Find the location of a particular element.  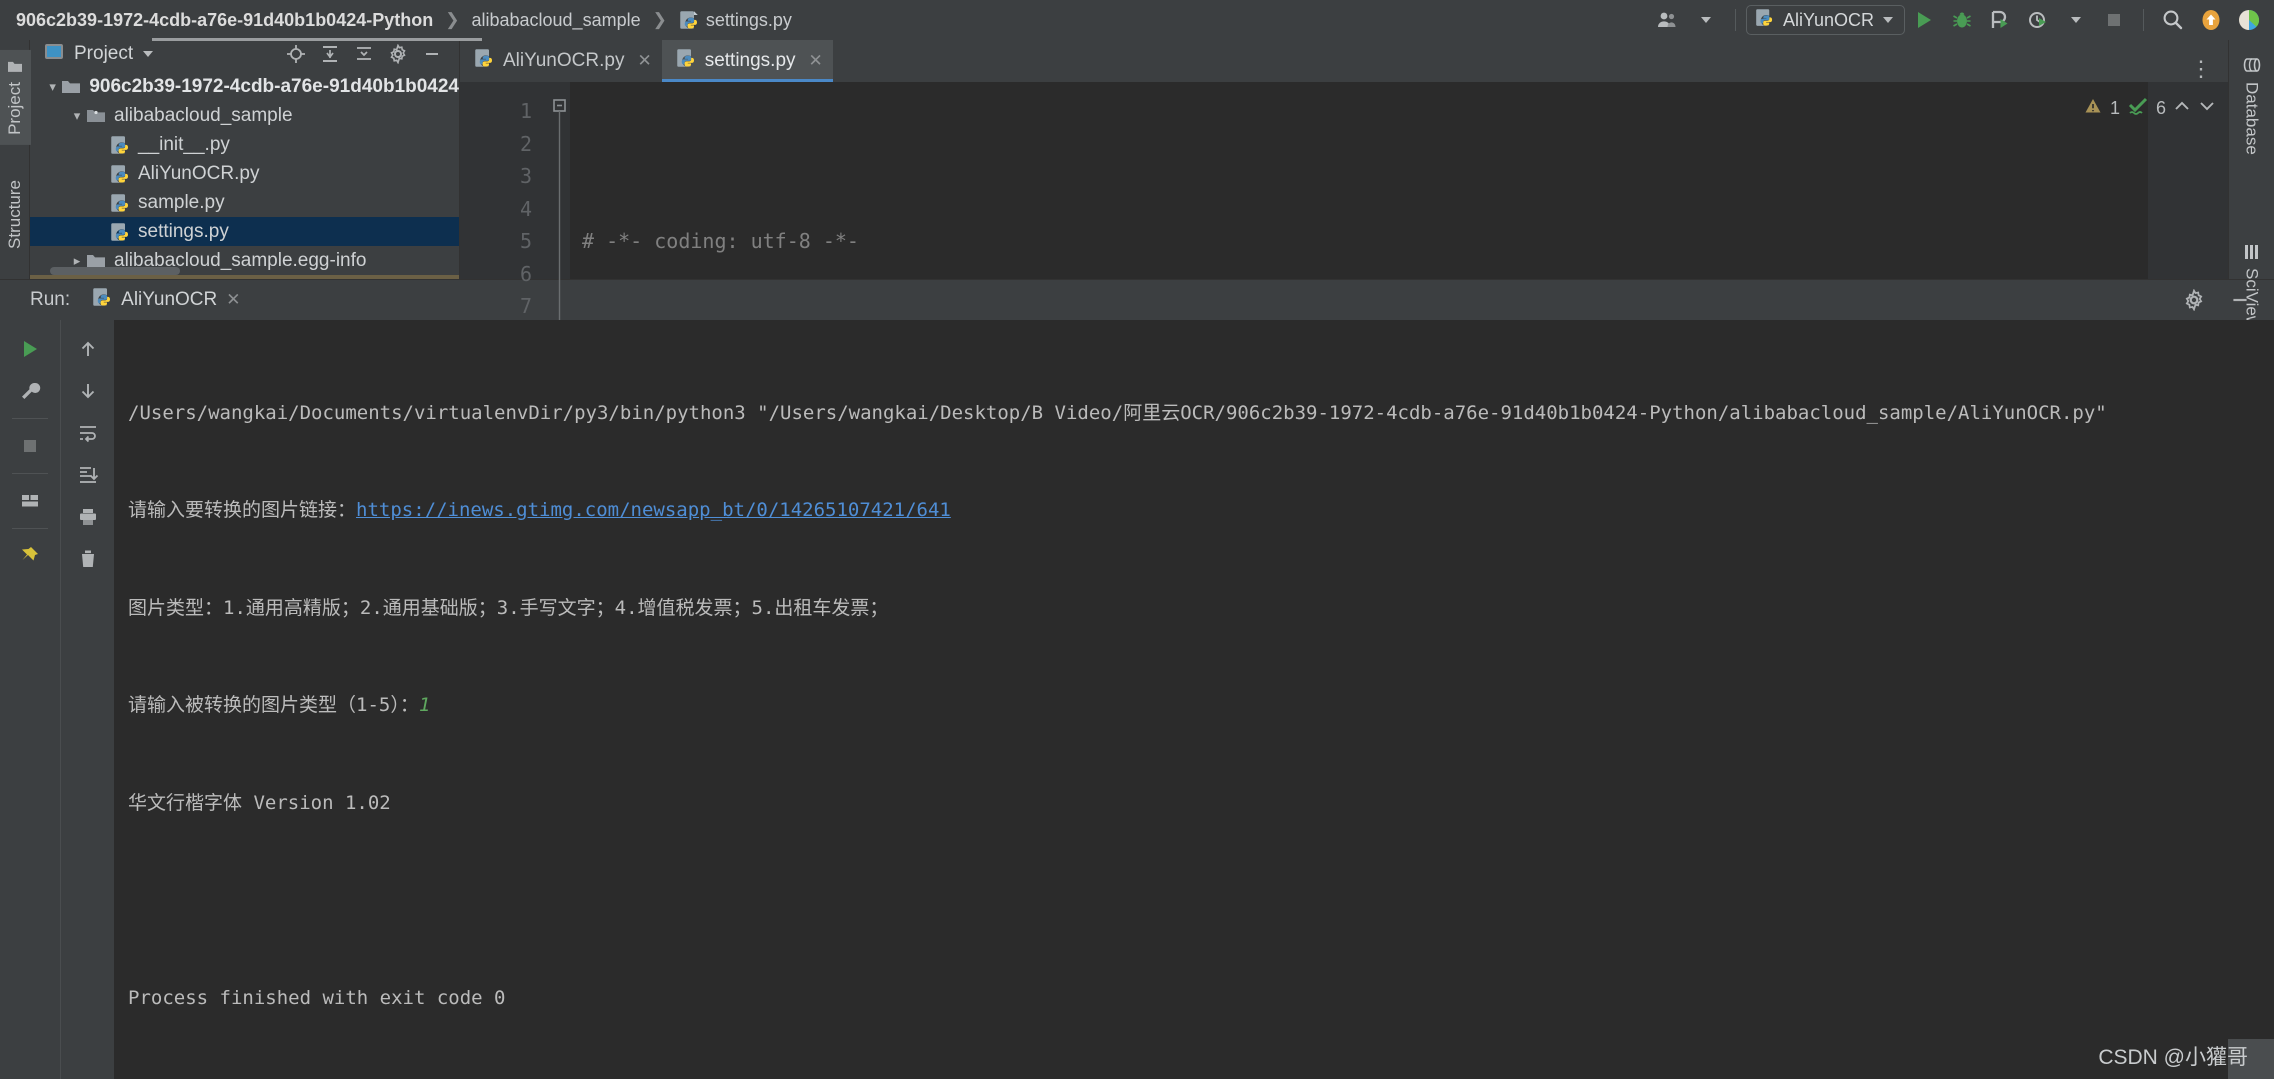

run-toolbar-left is located at coordinates (30, 699).